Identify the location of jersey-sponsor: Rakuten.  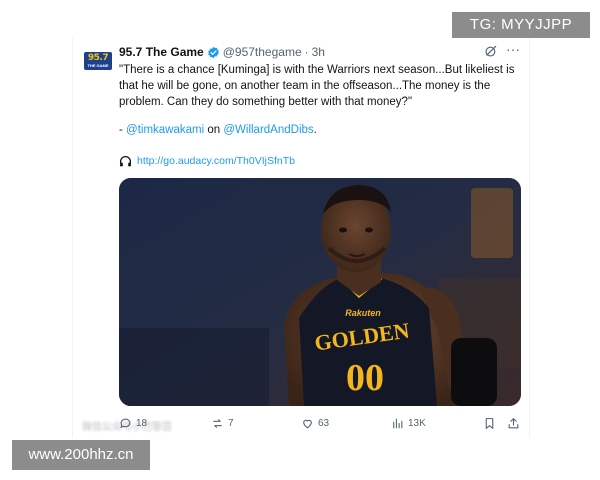
(363, 313).